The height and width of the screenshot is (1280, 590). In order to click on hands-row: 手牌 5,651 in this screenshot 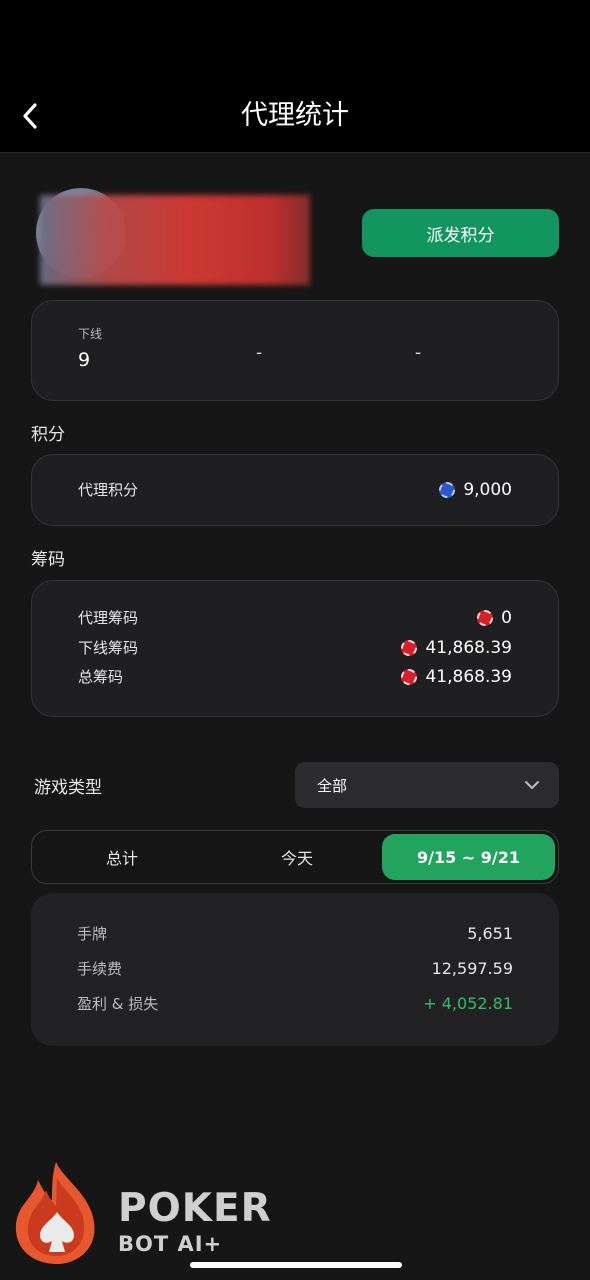, I will do `click(295, 933)`.